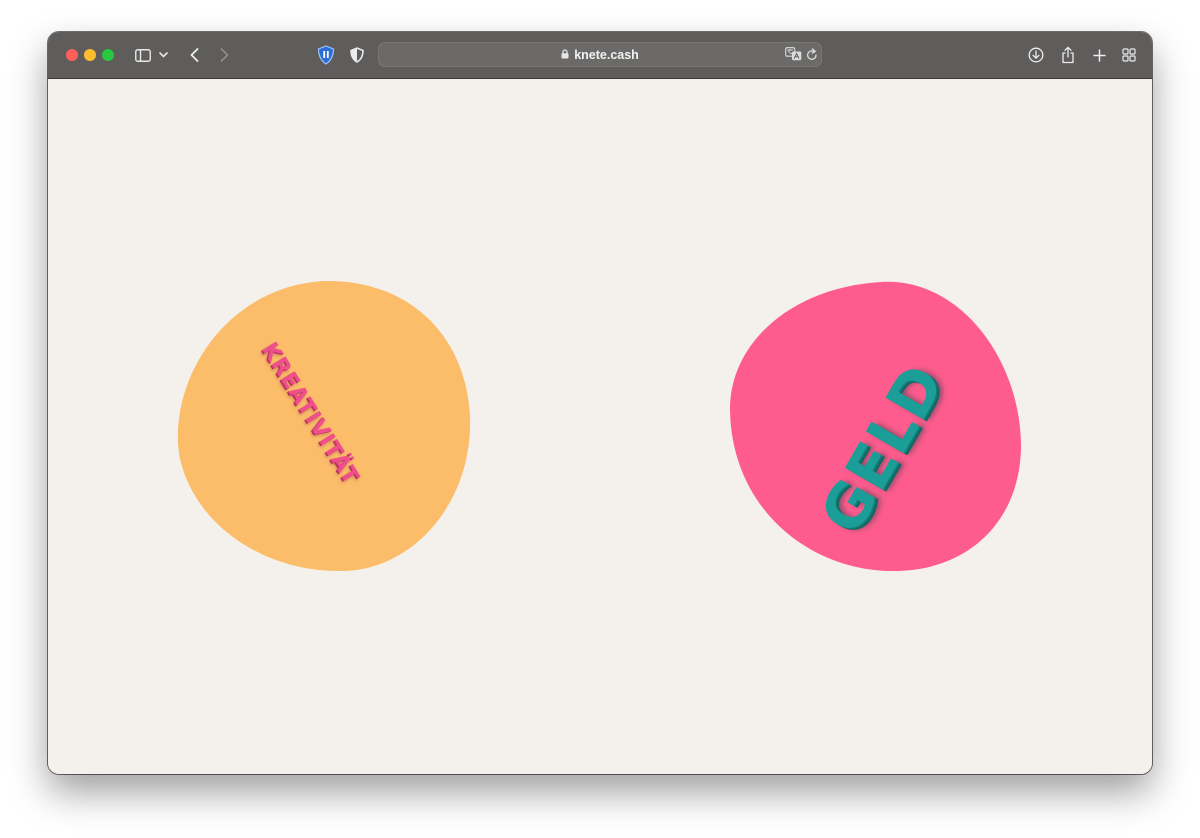 The image size is (1200, 838). I want to click on privacy-shield-icon, so click(326, 55).